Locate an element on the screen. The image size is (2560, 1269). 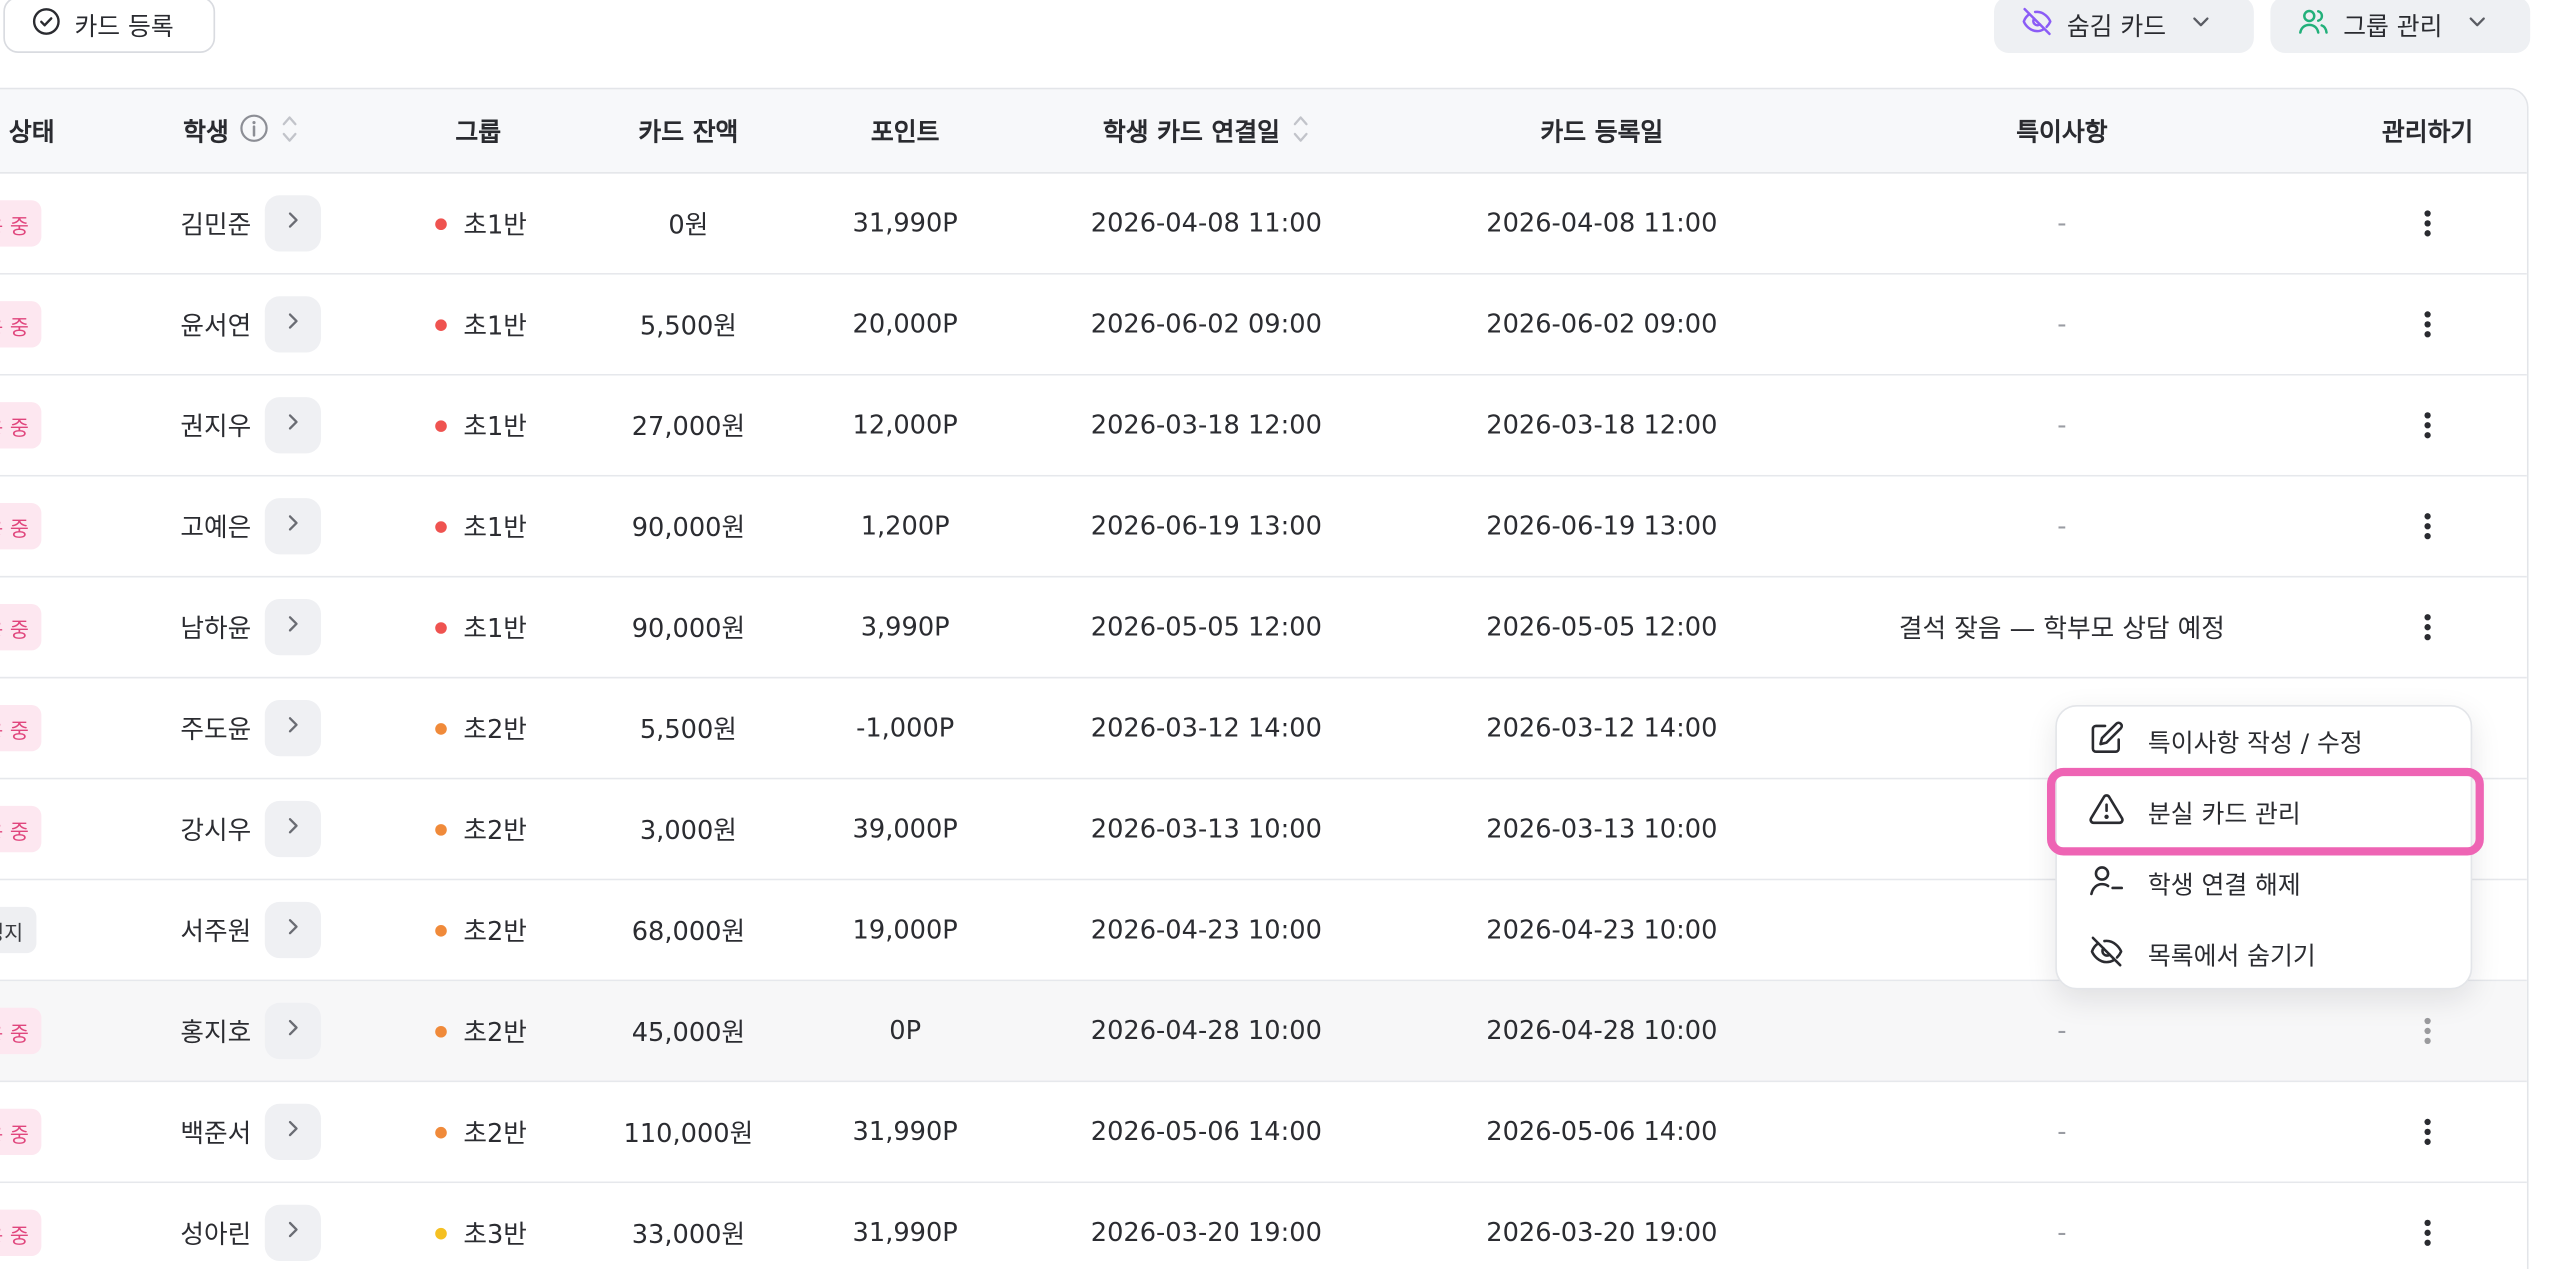
linked-at-value: 2026-03-18 12:00 is located at coordinates (1206, 425).